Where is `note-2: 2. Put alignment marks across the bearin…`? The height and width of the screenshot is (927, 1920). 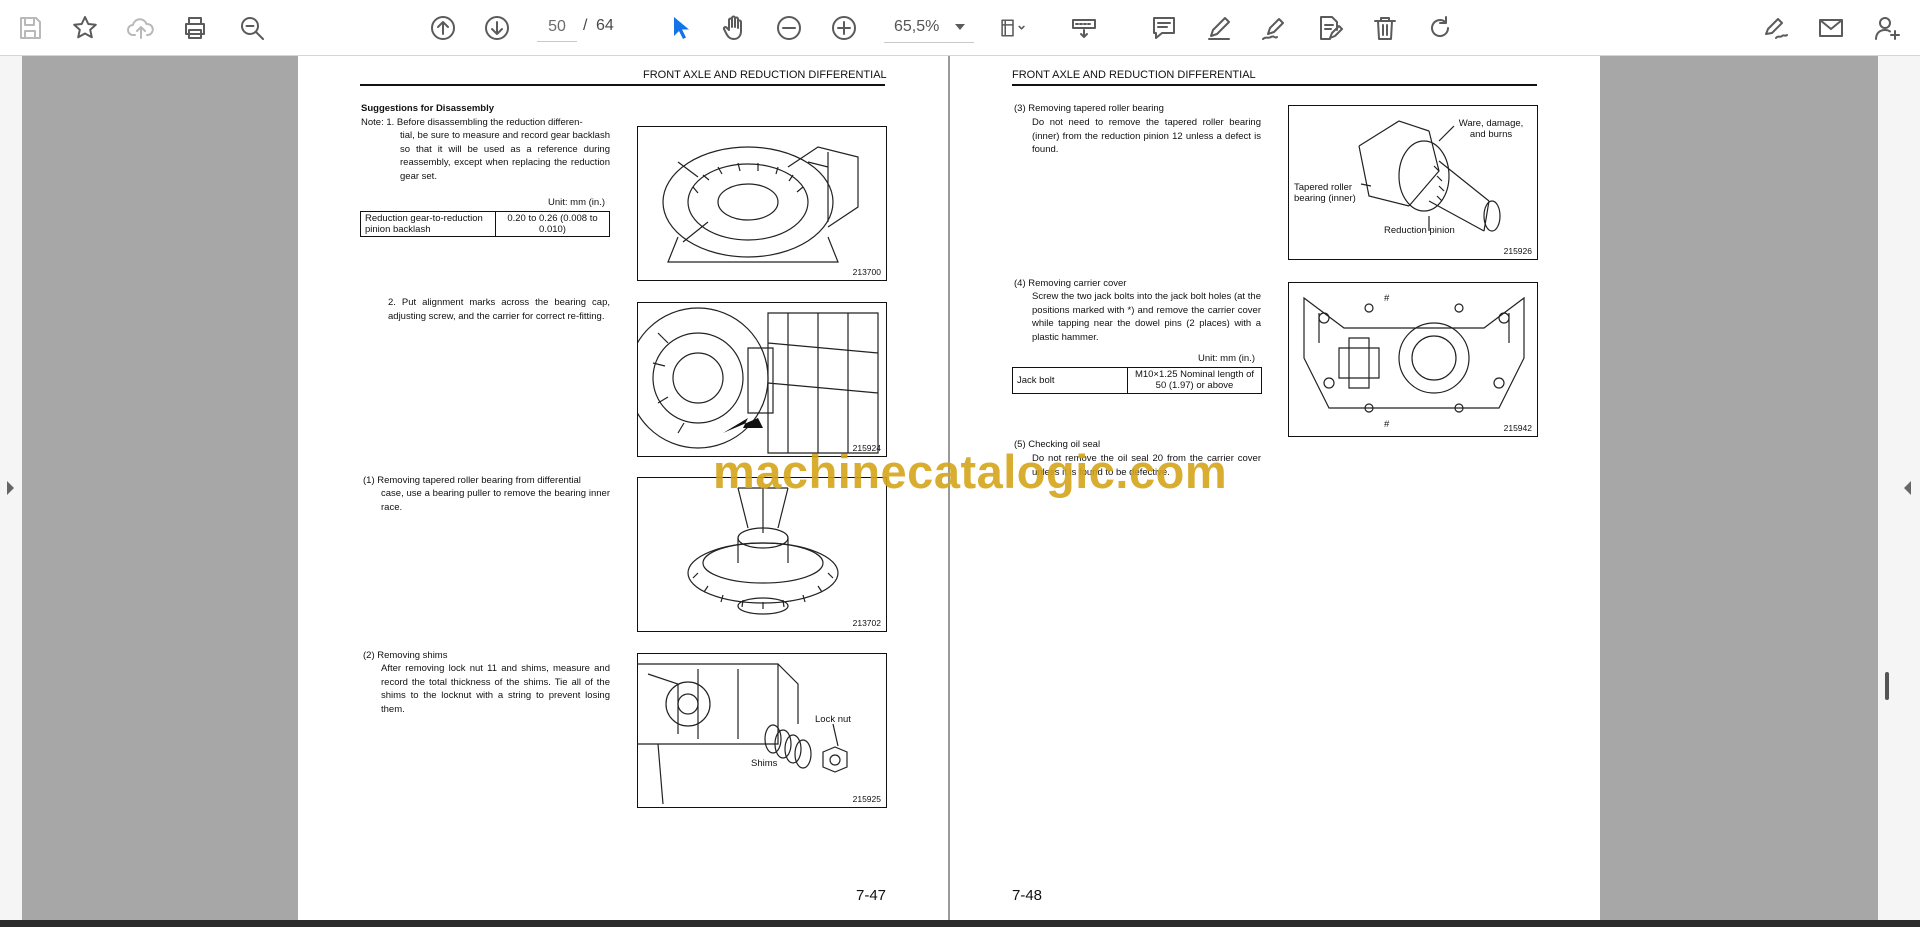 note-2: 2. Put alignment marks across the bearin… is located at coordinates (499, 309).